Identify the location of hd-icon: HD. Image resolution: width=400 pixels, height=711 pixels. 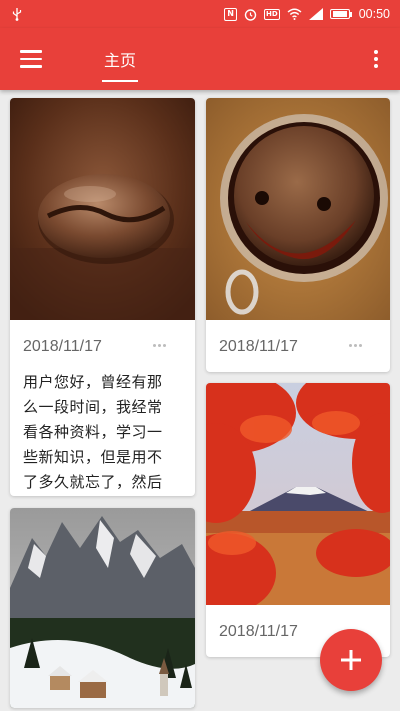
(272, 14).